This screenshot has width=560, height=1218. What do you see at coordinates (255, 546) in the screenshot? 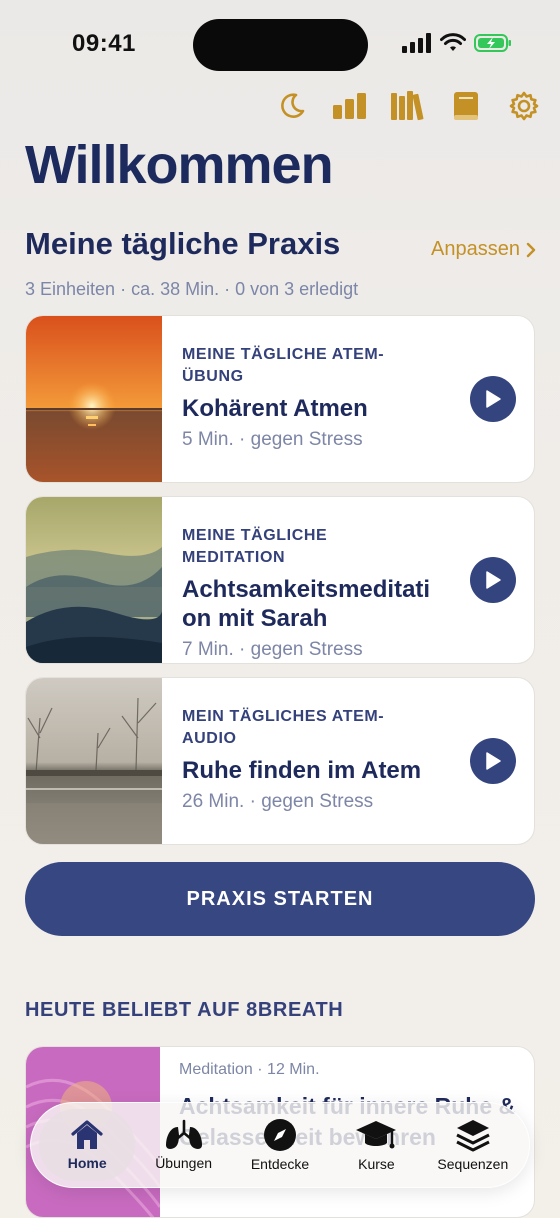
I see `card-kicker: MEINE TÄGLICHE MEDITATION` at bounding box center [255, 546].